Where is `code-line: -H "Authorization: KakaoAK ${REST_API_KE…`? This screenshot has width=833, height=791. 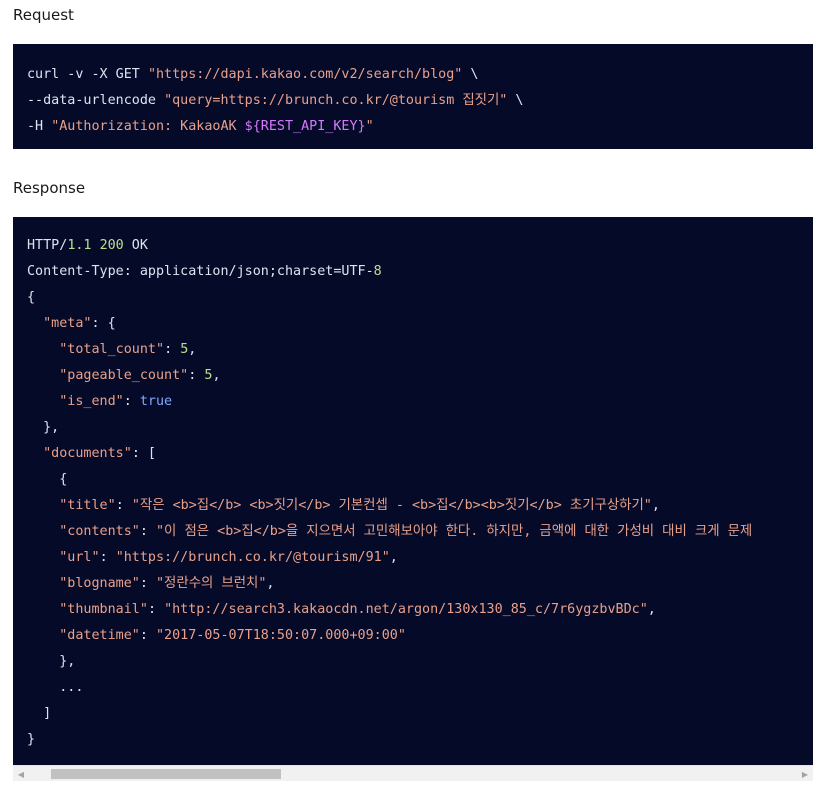 code-line: -H "Authorization: KakaoAK ${REST_API_KE… is located at coordinates (200, 126).